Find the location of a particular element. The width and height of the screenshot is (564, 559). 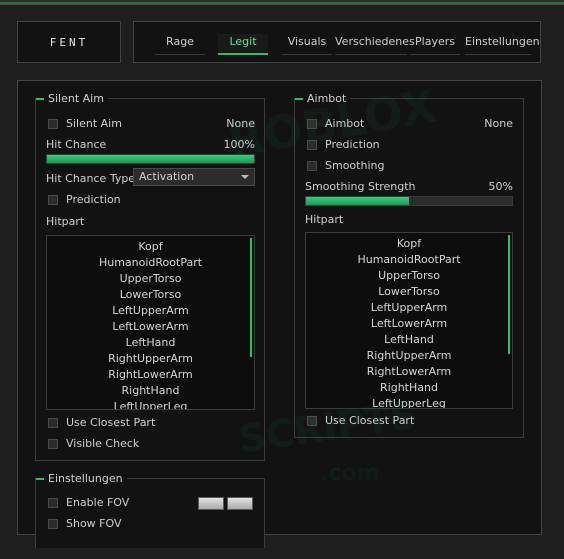

tab-verschiedenes: Verschiedenes is located at coordinates (375, 44).